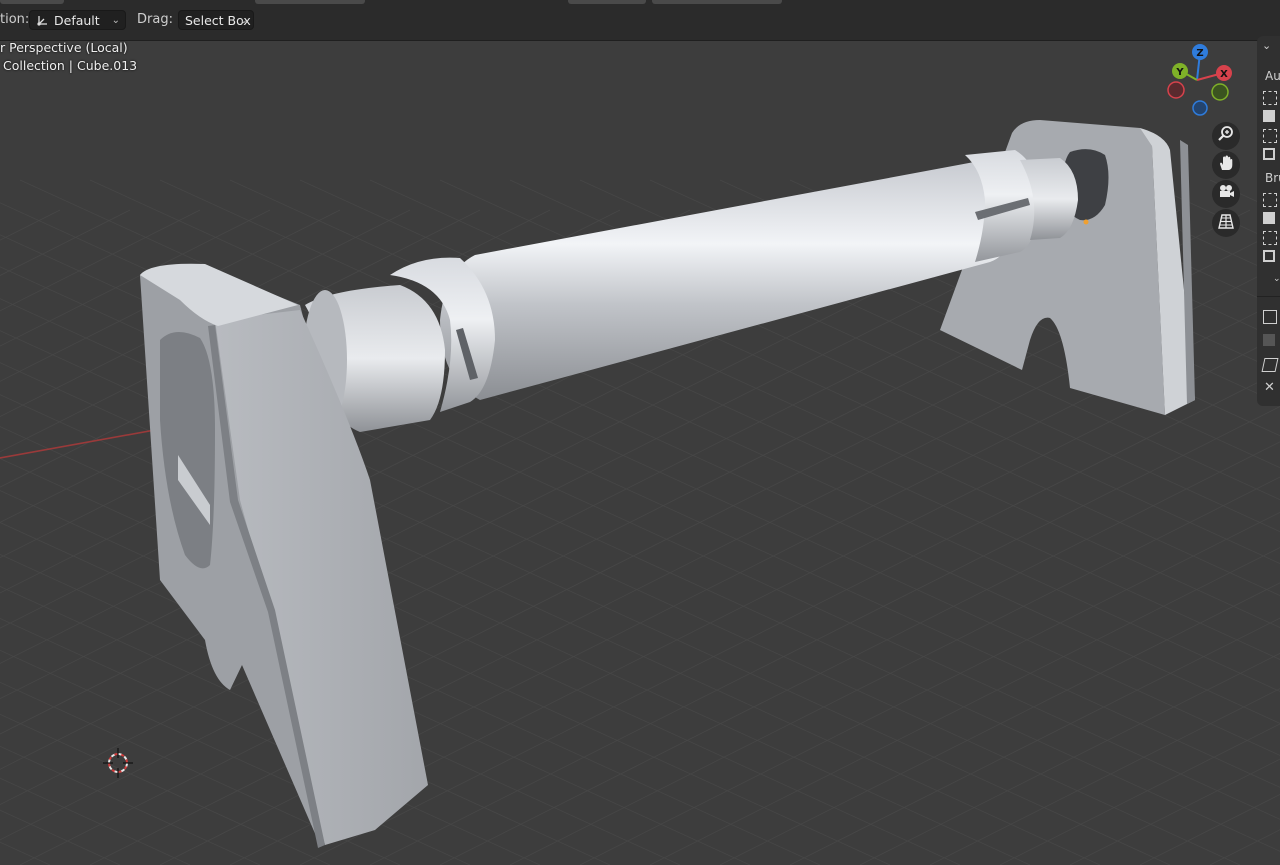 Image resolution: width=1280 pixels, height=865 pixels. Describe the element at coordinates (43, 20) in the screenshot. I see `transform-orientation-icon` at that location.